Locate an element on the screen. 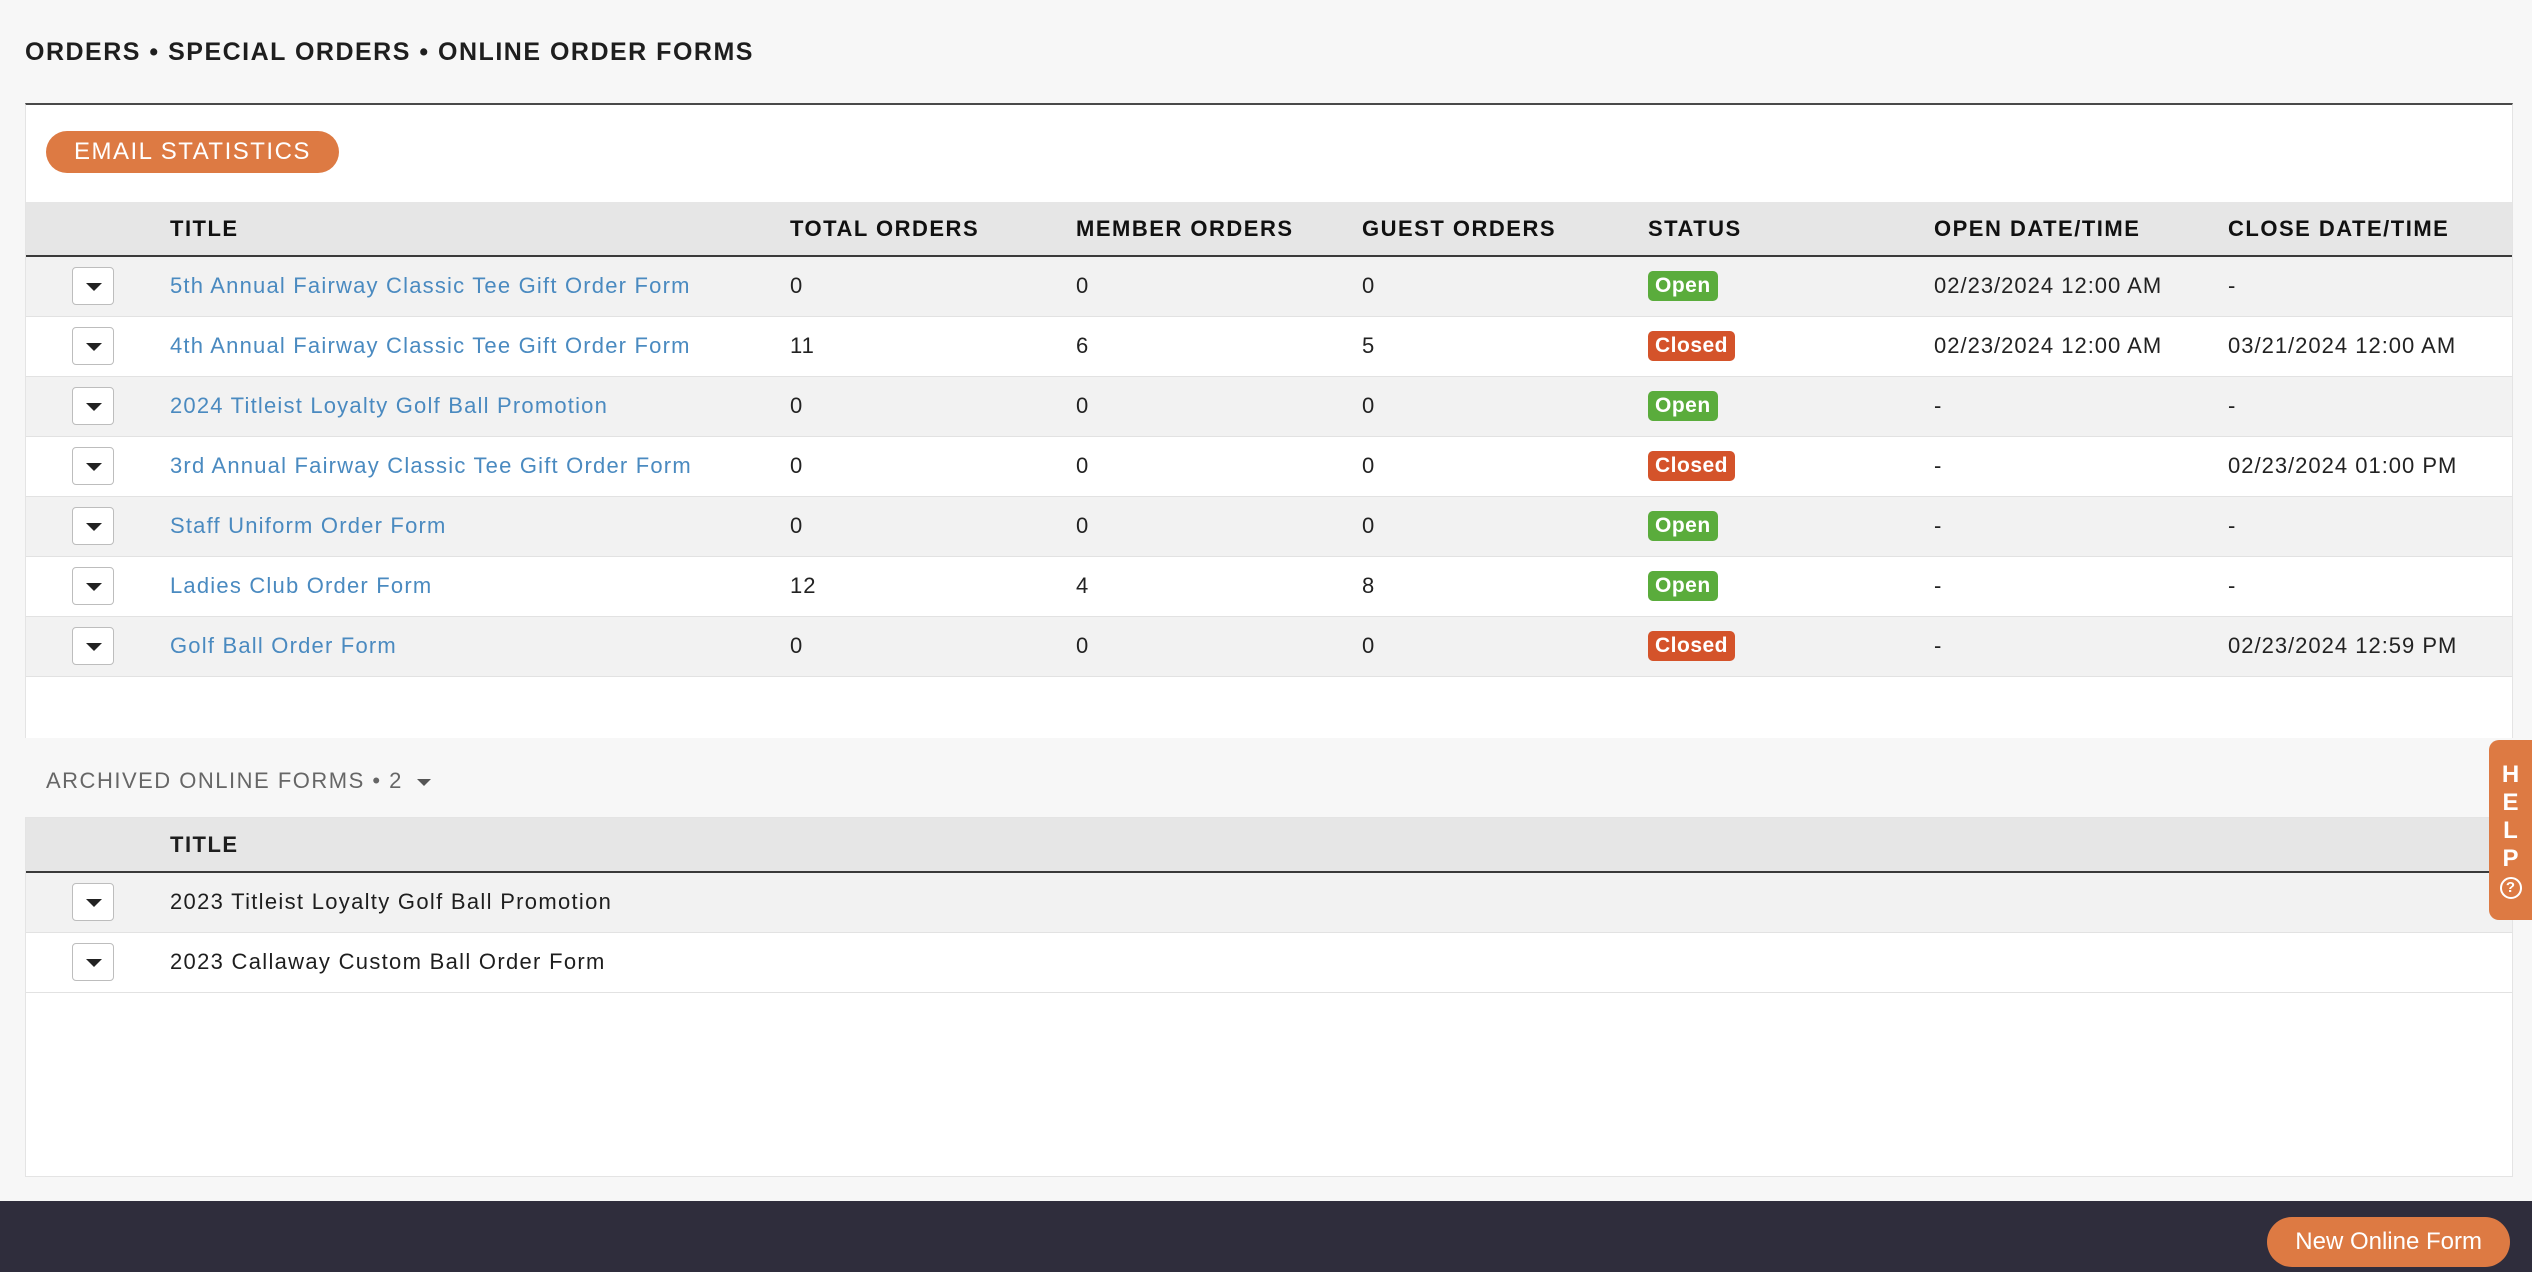  total-orders-cell: 12 is located at coordinates (933, 586).